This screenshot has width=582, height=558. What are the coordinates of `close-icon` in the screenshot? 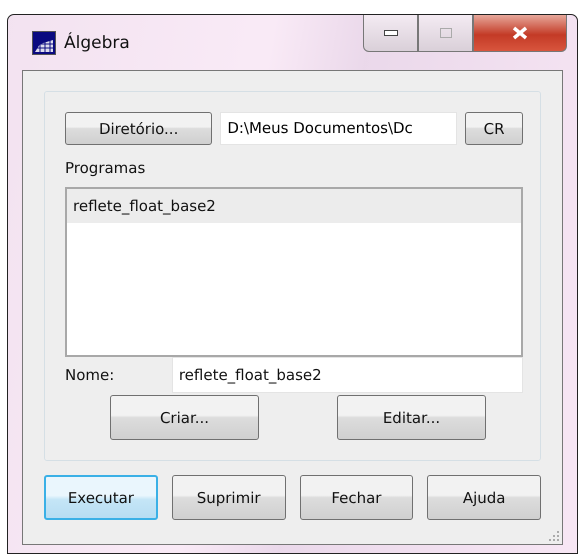 It's located at (520, 33).